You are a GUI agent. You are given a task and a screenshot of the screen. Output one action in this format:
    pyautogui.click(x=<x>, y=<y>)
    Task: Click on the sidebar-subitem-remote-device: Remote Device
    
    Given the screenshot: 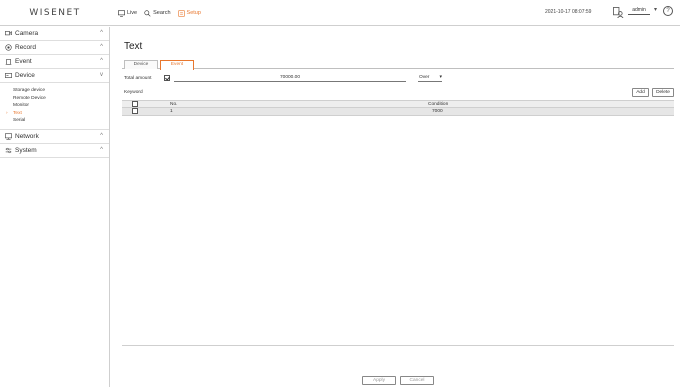 What is the action you would take?
    pyautogui.click(x=61, y=99)
    